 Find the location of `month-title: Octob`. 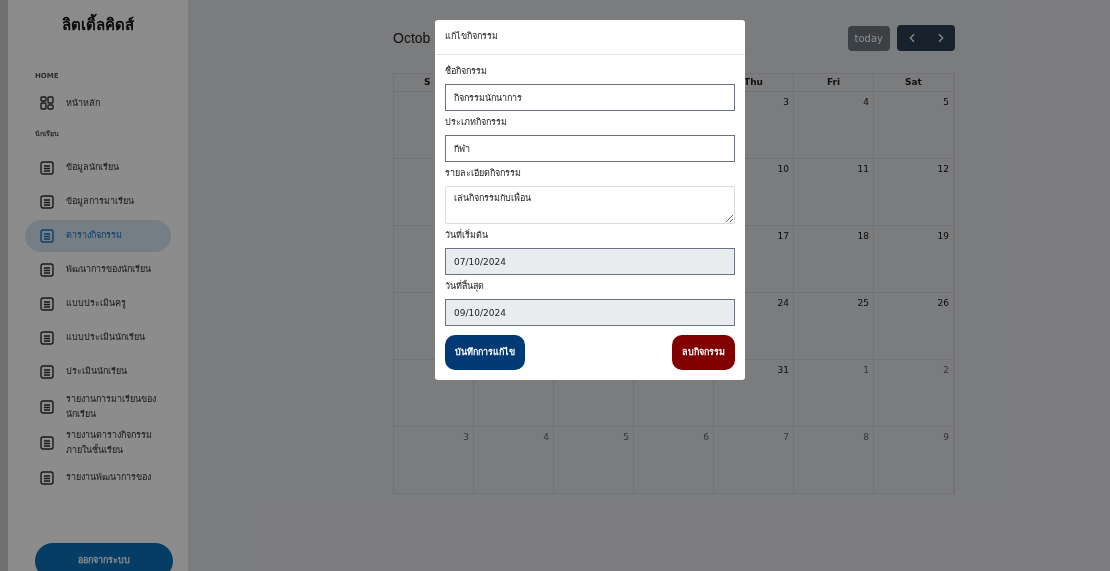

month-title: Octob is located at coordinates (412, 38).